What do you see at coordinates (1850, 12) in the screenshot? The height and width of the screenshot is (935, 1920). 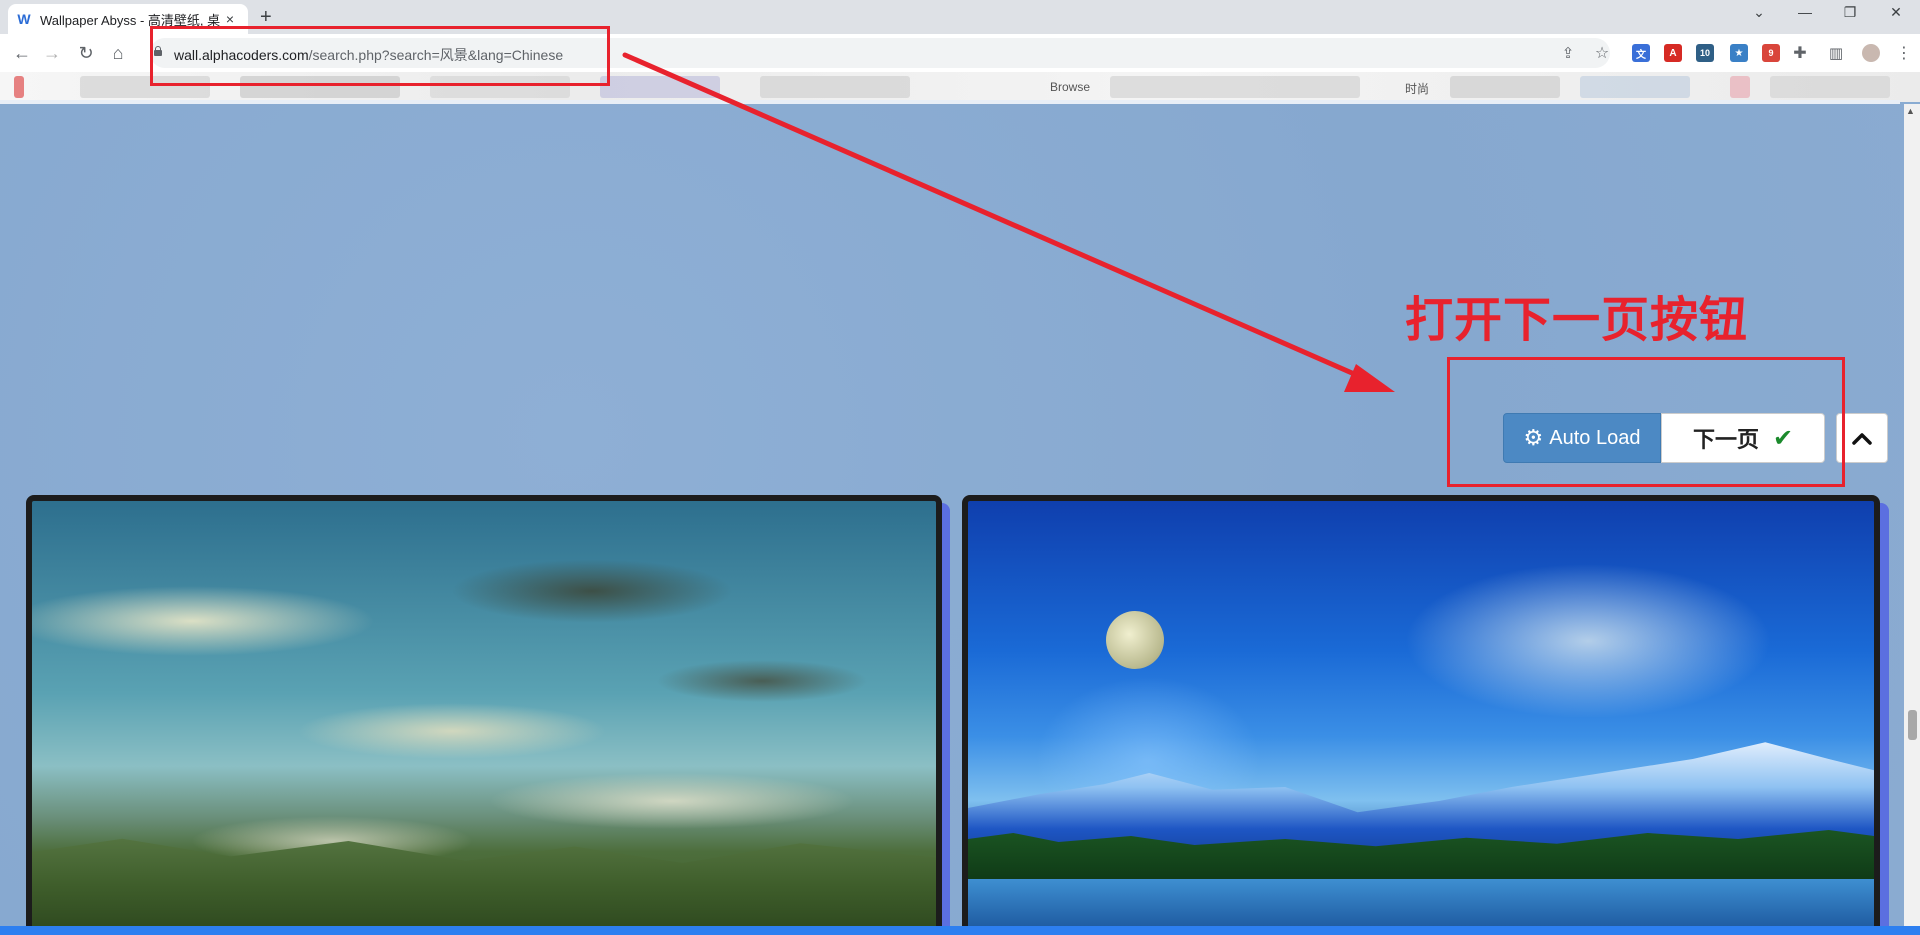 I see `maximize-icon: ❐` at bounding box center [1850, 12].